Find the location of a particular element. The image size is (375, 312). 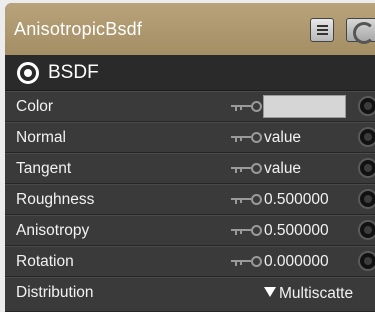

bsdf-output-section: BSDF is located at coordinates (190, 73).